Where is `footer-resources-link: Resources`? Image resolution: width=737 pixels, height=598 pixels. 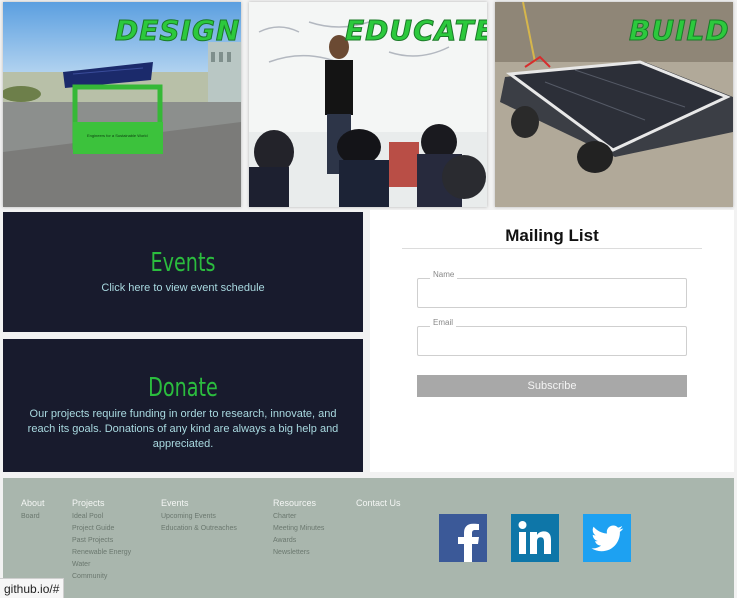 footer-resources-link: Resources is located at coordinates (298, 503).